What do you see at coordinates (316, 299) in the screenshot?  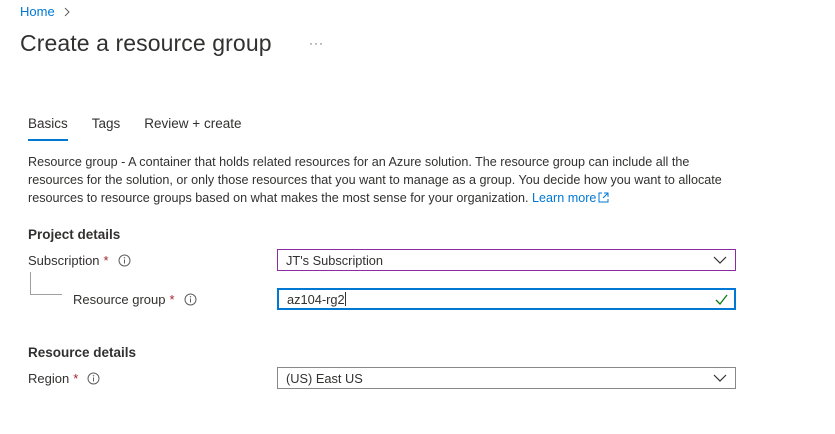 I see `resource-group-text: az104-rg2` at bounding box center [316, 299].